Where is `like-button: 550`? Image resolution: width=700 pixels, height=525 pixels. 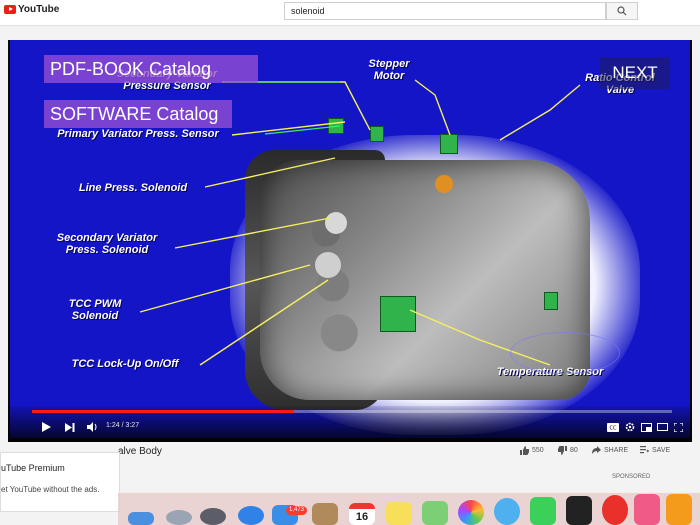 like-button: 550 is located at coordinates (532, 450).